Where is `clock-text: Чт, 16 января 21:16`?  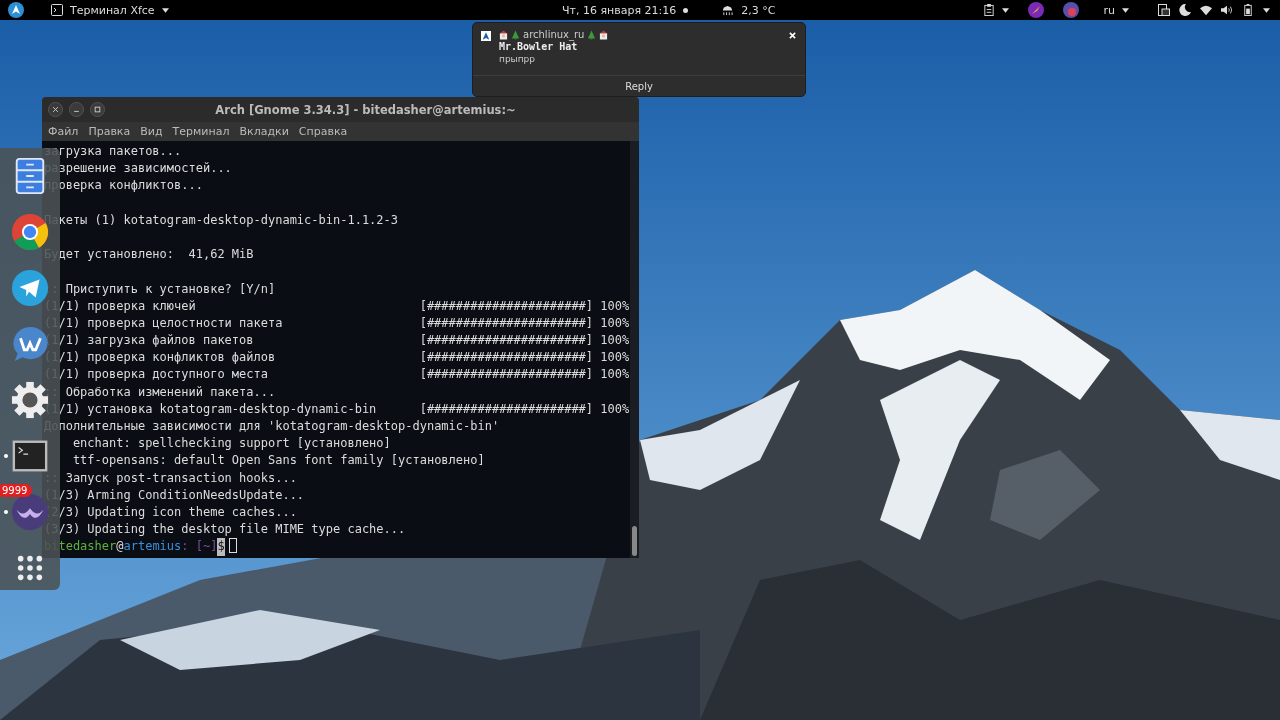 clock-text: Чт, 16 января 21:16 is located at coordinates (619, 10).